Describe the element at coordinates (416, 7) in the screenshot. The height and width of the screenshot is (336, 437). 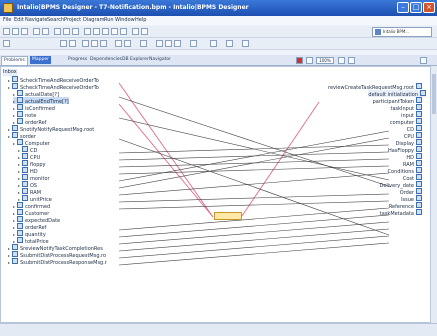
I see `maximize-button: □` at that location.